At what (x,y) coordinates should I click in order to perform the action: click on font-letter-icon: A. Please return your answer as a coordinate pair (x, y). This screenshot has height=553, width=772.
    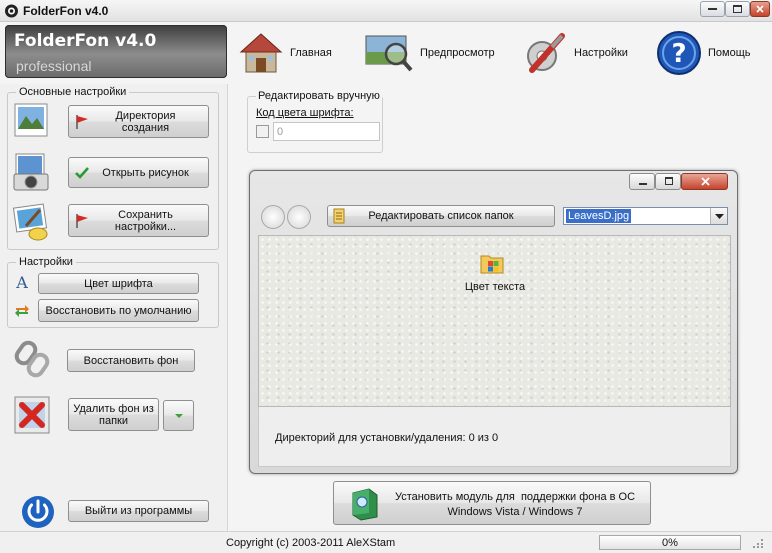
    Looking at the image, I should click on (21, 282).